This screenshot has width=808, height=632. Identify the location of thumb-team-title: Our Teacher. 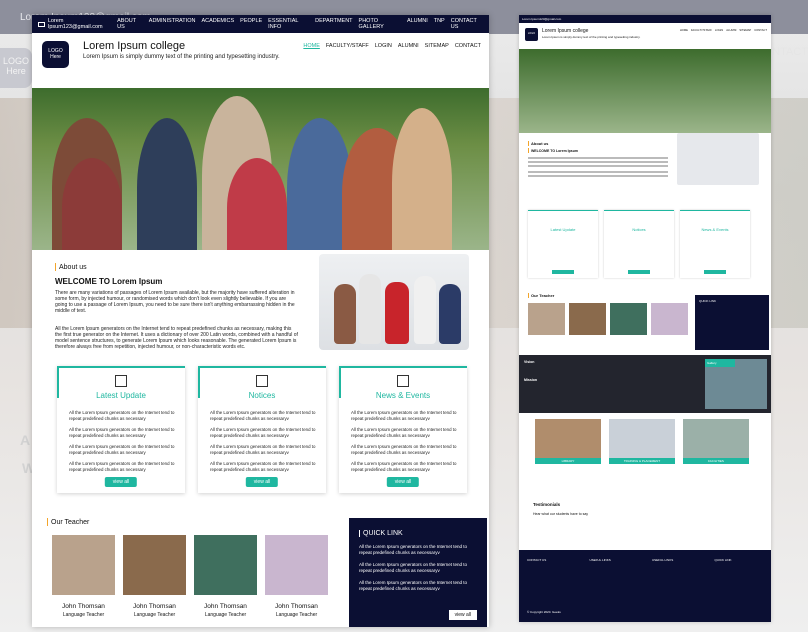
(541, 295).